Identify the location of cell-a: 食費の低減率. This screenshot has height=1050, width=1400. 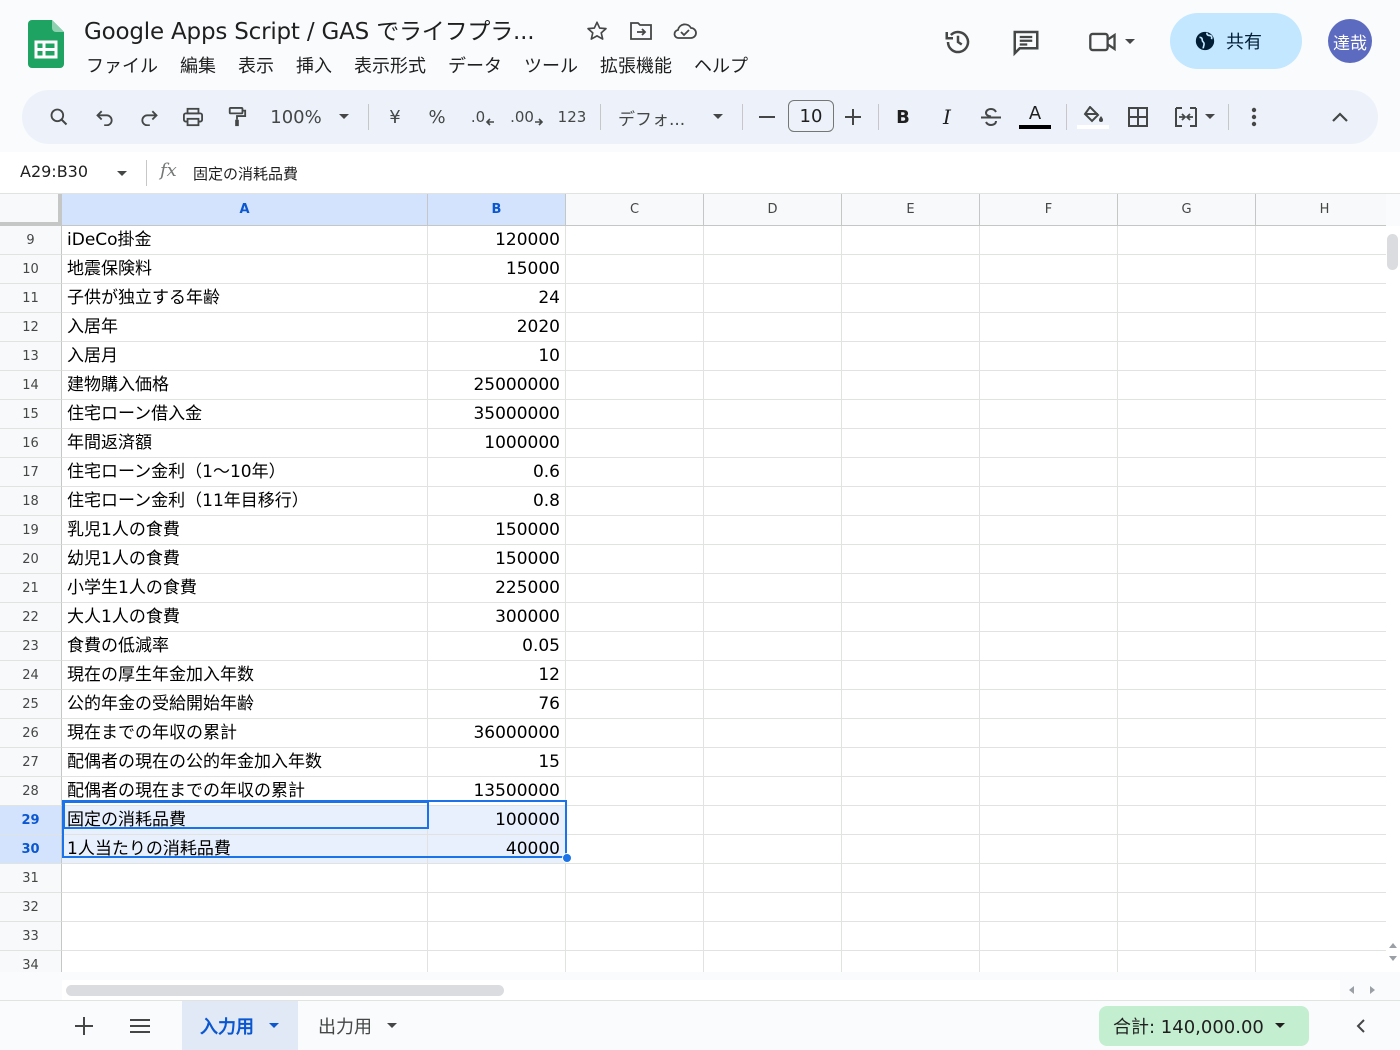
(245, 646).